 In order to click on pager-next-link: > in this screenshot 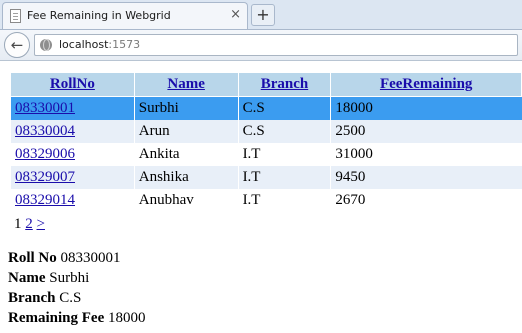, I will do `click(41, 224)`.